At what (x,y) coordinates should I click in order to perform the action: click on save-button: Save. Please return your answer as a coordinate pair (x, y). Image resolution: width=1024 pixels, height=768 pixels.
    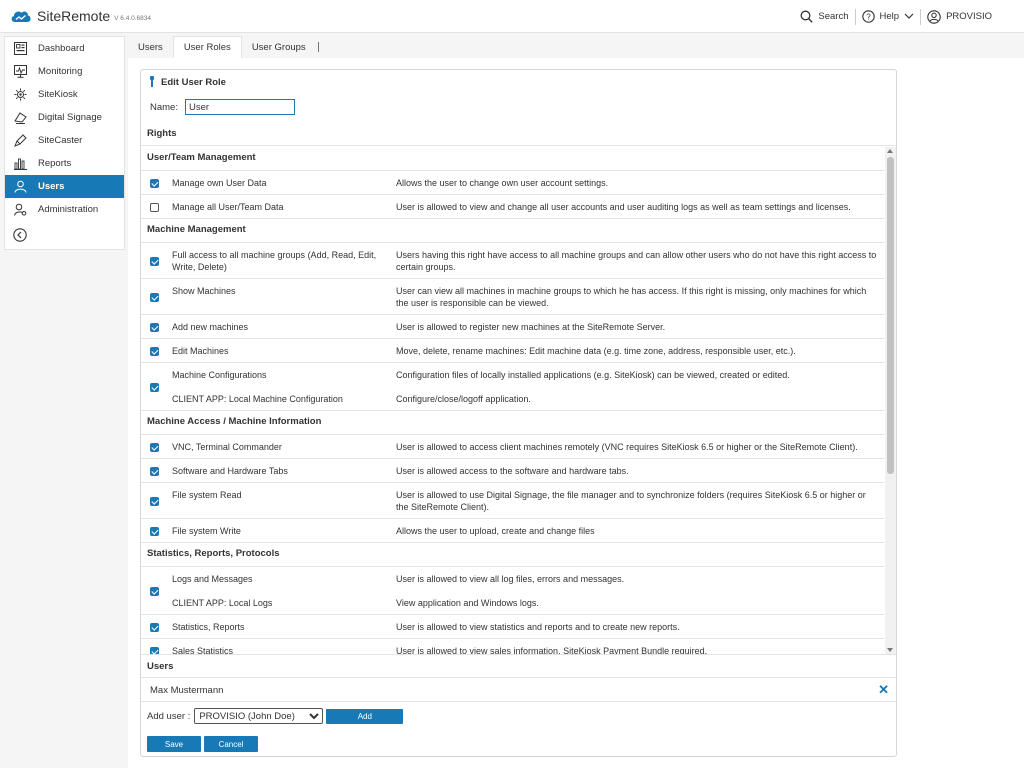
    Looking at the image, I should click on (174, 744).